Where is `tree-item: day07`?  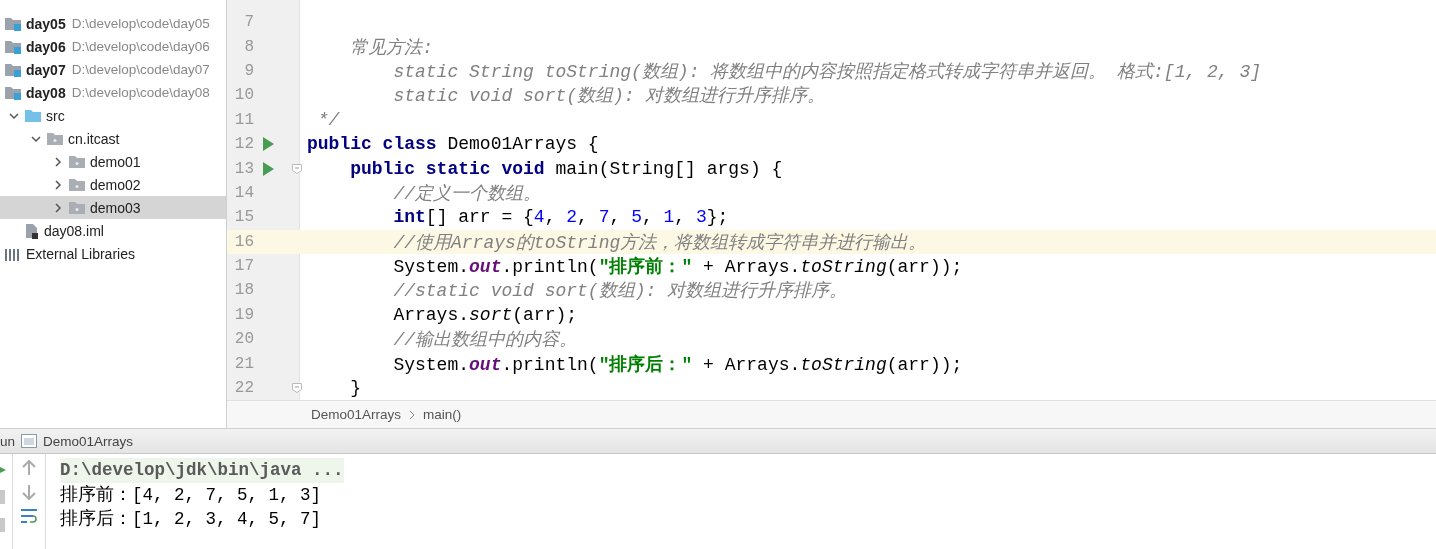 tree-item: day07 is located at coordinates (46, 69).